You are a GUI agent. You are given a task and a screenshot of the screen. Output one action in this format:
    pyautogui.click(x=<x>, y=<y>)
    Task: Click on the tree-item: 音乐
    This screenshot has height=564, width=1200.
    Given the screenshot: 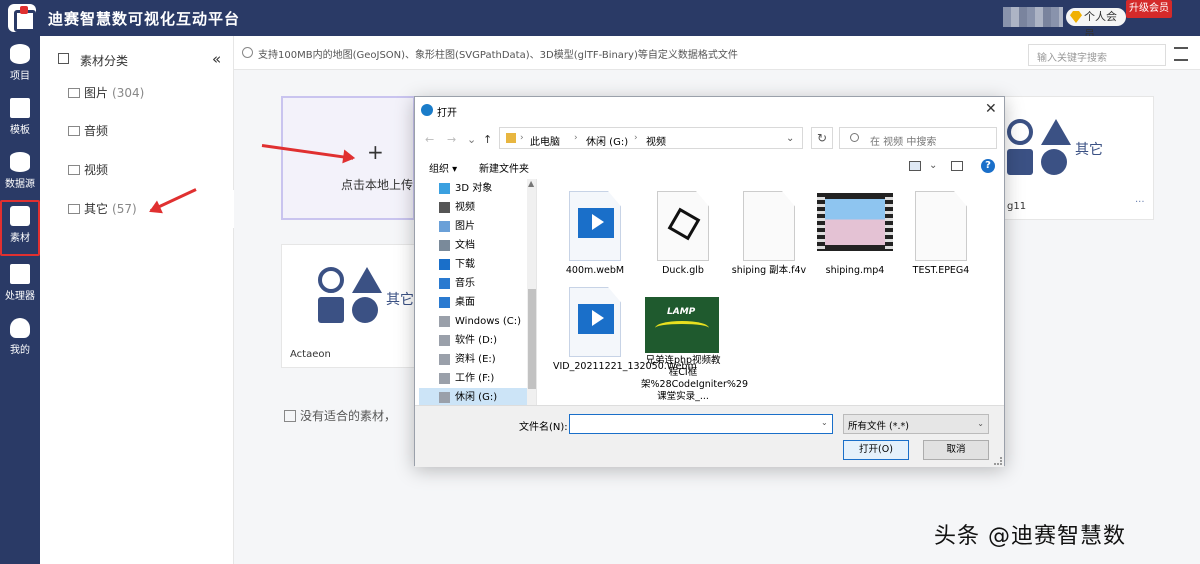 What is the action you would take?
    pyautogui.click(x=473, y=283)
    